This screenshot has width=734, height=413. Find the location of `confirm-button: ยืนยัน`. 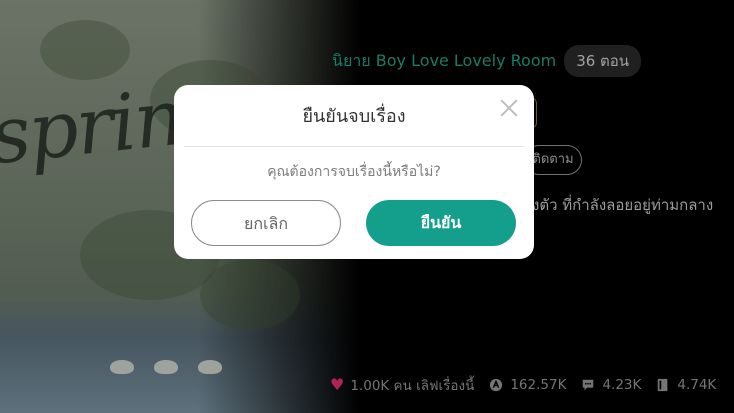

confirm-button: ยืนยัน is located at coordinates (441, 223).